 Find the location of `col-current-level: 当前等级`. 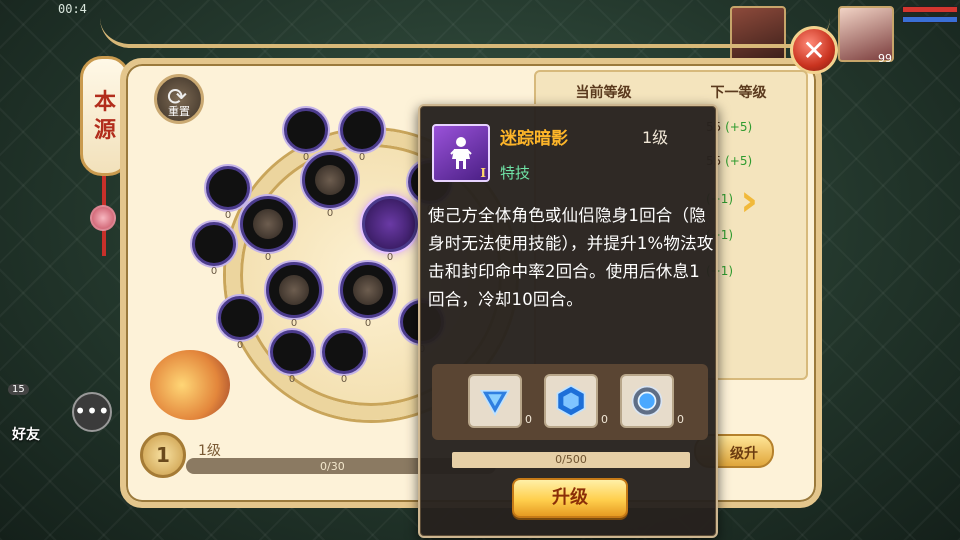

col-current-level: 当前等级 is located at coordinates (603, 93).